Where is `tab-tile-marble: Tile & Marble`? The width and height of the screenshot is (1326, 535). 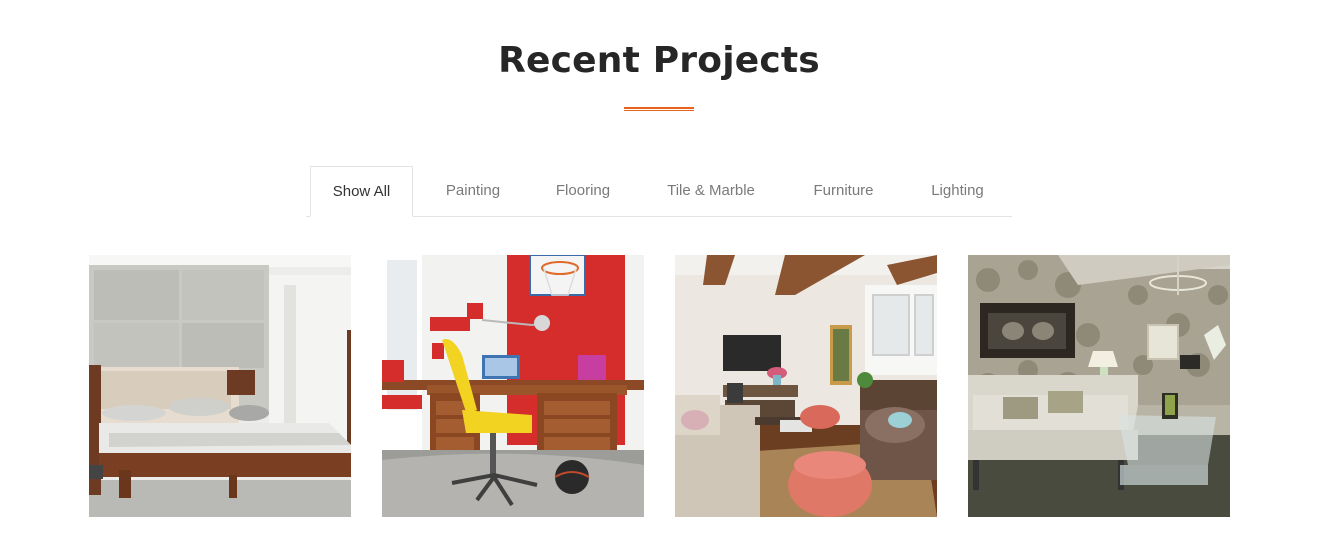
tab-tile-marble: Tile & Marble is located at coordinates (711, 191).